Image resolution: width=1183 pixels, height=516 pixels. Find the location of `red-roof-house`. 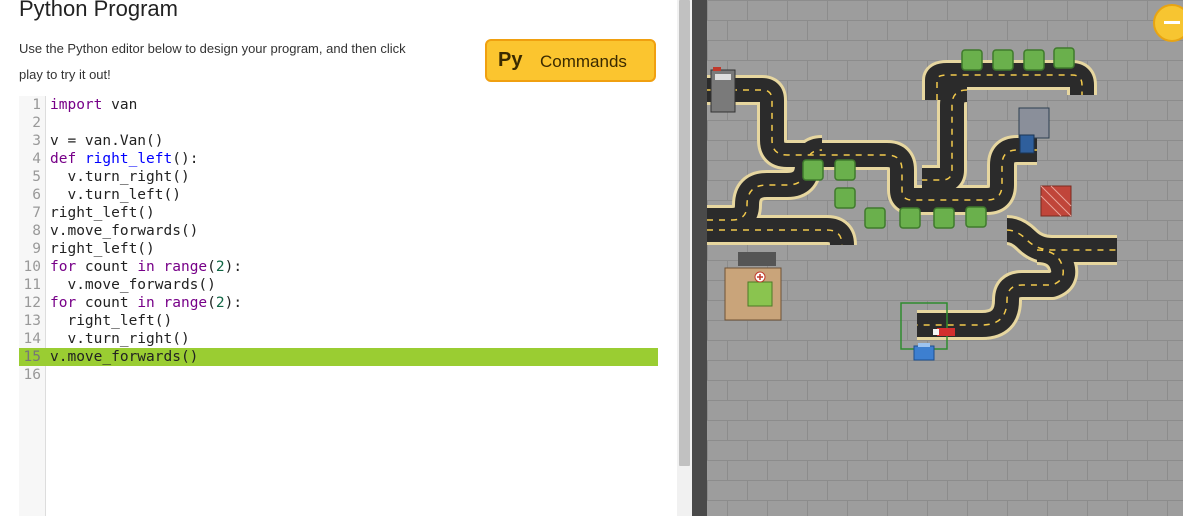

red-roof-house is located at coordinates (1056, 201).